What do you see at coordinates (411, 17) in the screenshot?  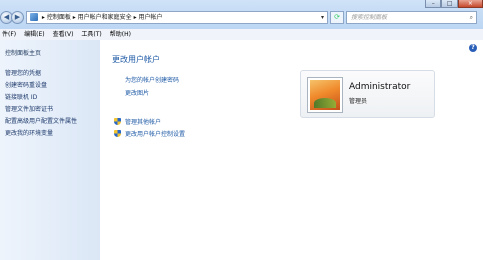 I see `search-input: 搜索控制面板 ⌕` at bounding box center [411, 17].